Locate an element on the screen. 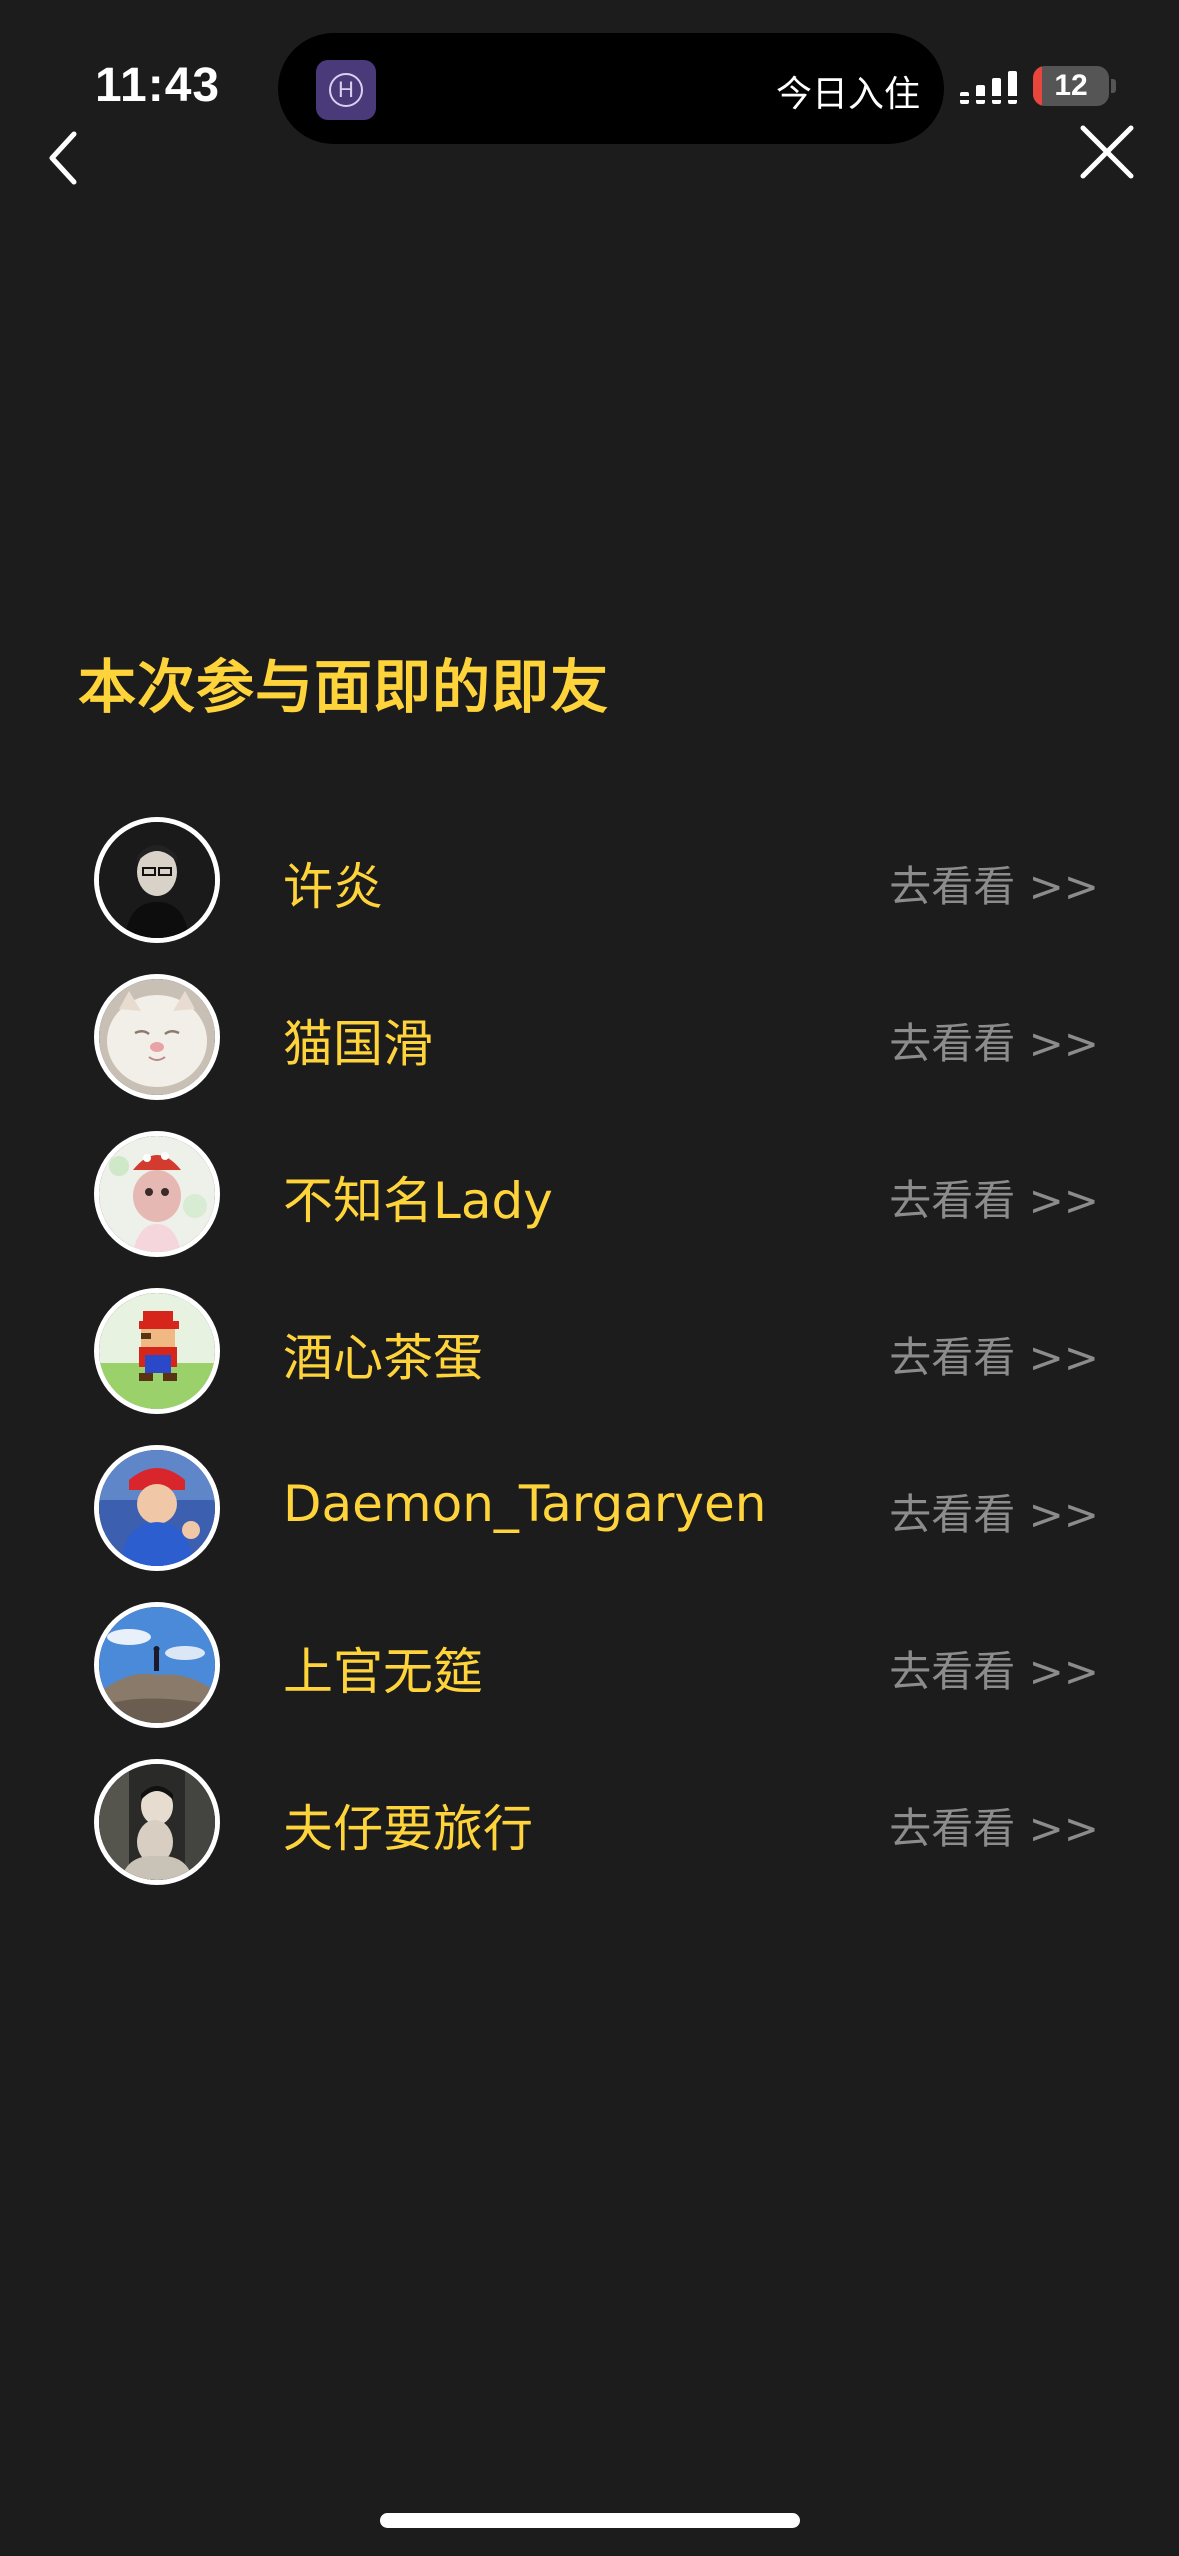 The width and height of the screenshot is (1179, 2556). friend-row: 许炎 去看看 >> is located at coordinates (589, 895).